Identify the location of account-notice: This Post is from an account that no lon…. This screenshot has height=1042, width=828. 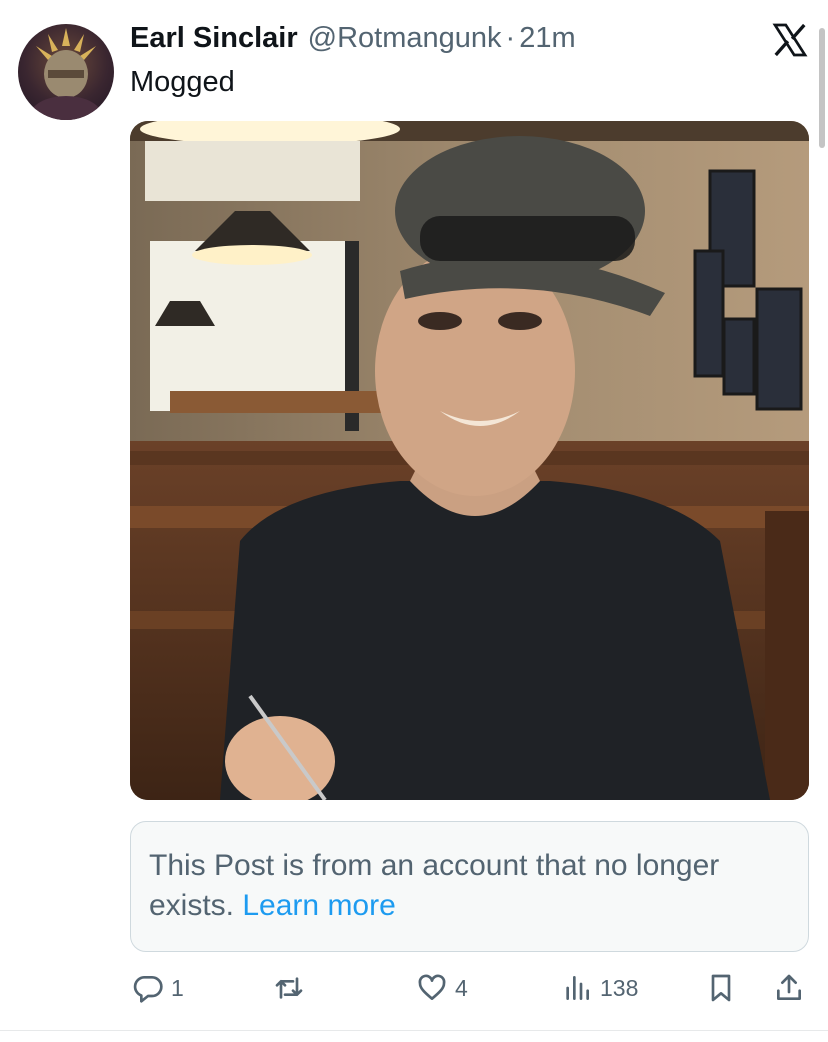
(469, 886).